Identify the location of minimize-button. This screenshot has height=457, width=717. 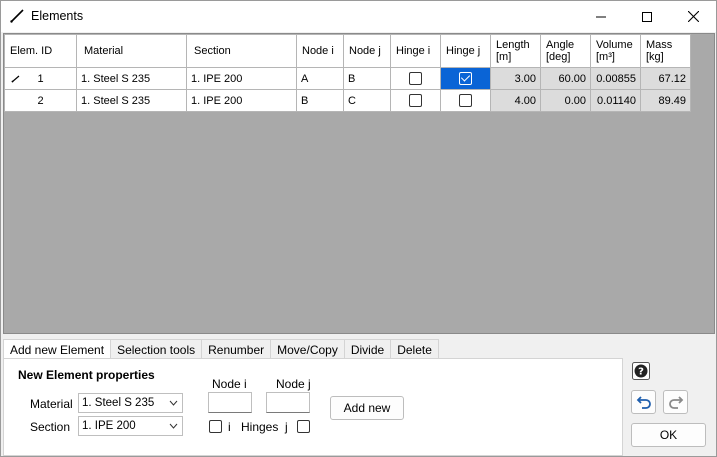
(601, 16).